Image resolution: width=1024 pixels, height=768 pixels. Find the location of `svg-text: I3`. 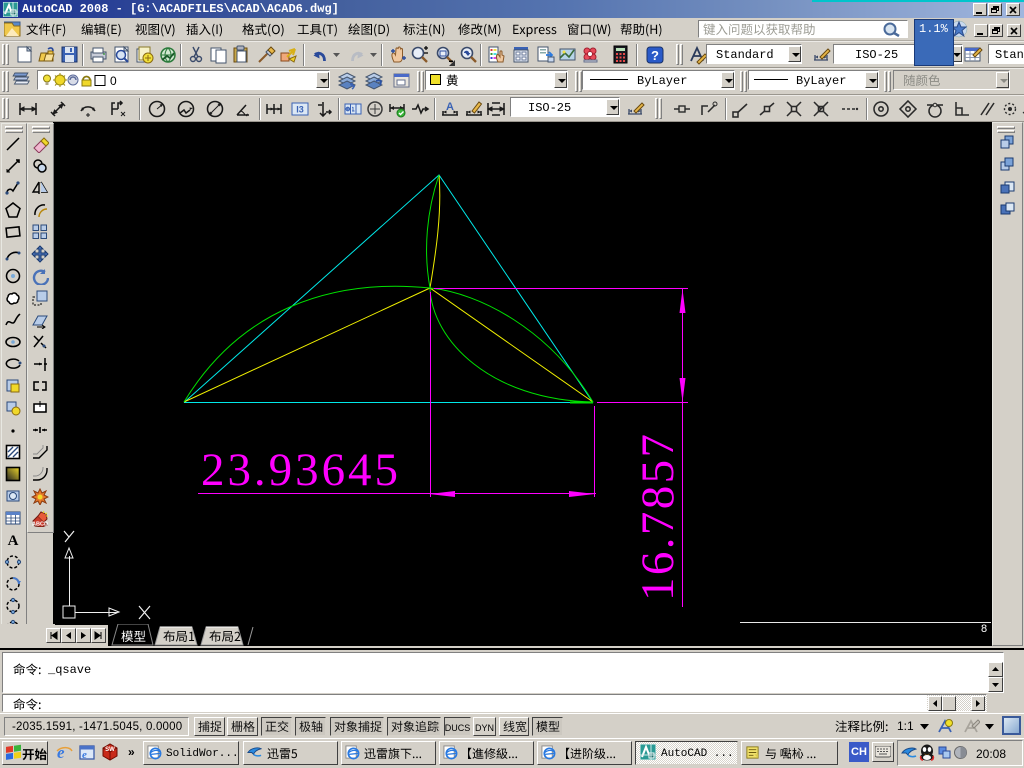

svg-text: I3 is located at coordinates (300, 110).